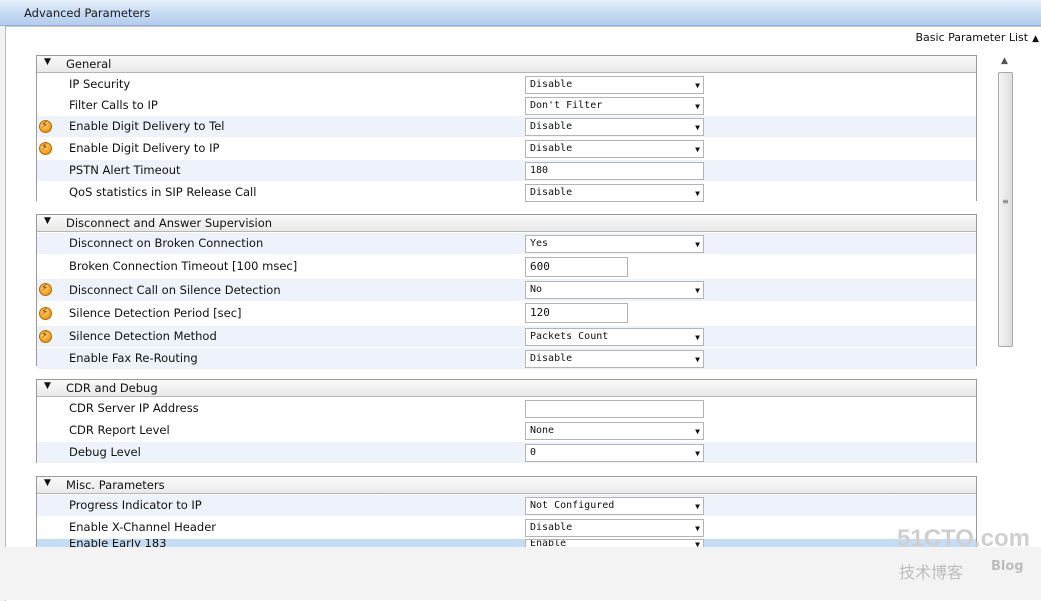 The width and height of the screenshot is (1041, 601). What do you see at coordinates (175, 290) in the screenshot?
I see `row-label: Disconnect Call on Silence Detection` at bounding box center [175, 290].